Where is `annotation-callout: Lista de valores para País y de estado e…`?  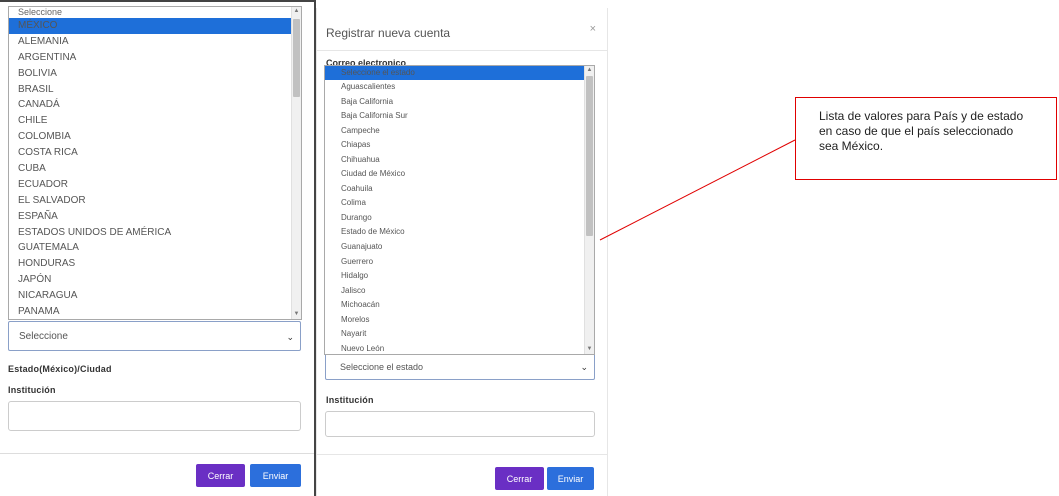
annotation-callout: Lista de valores para País y de estado e… is located at coordinates (926, 138).